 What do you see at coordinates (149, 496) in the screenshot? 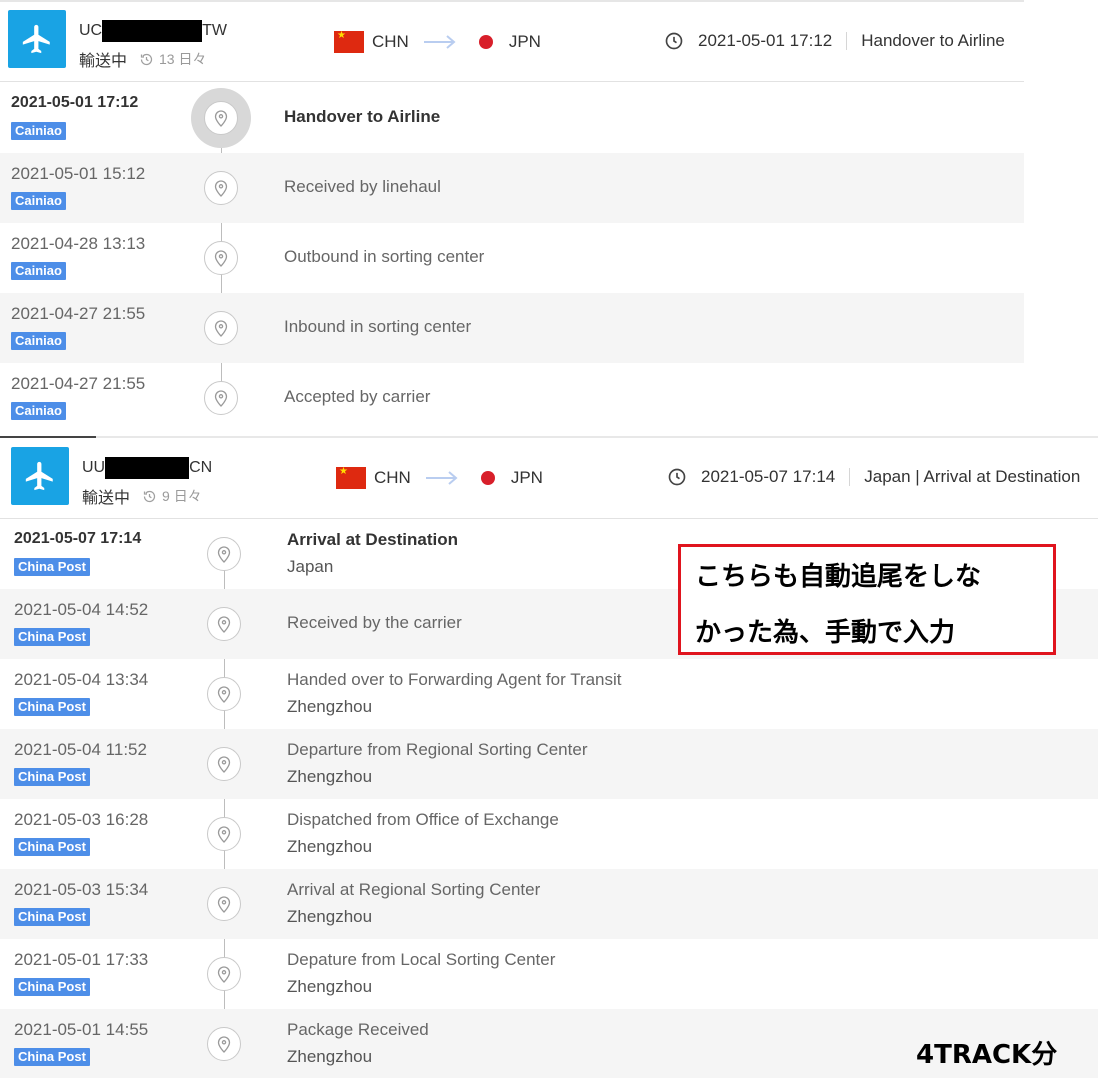
I see `history-icon` at bounding box center [149, 496].